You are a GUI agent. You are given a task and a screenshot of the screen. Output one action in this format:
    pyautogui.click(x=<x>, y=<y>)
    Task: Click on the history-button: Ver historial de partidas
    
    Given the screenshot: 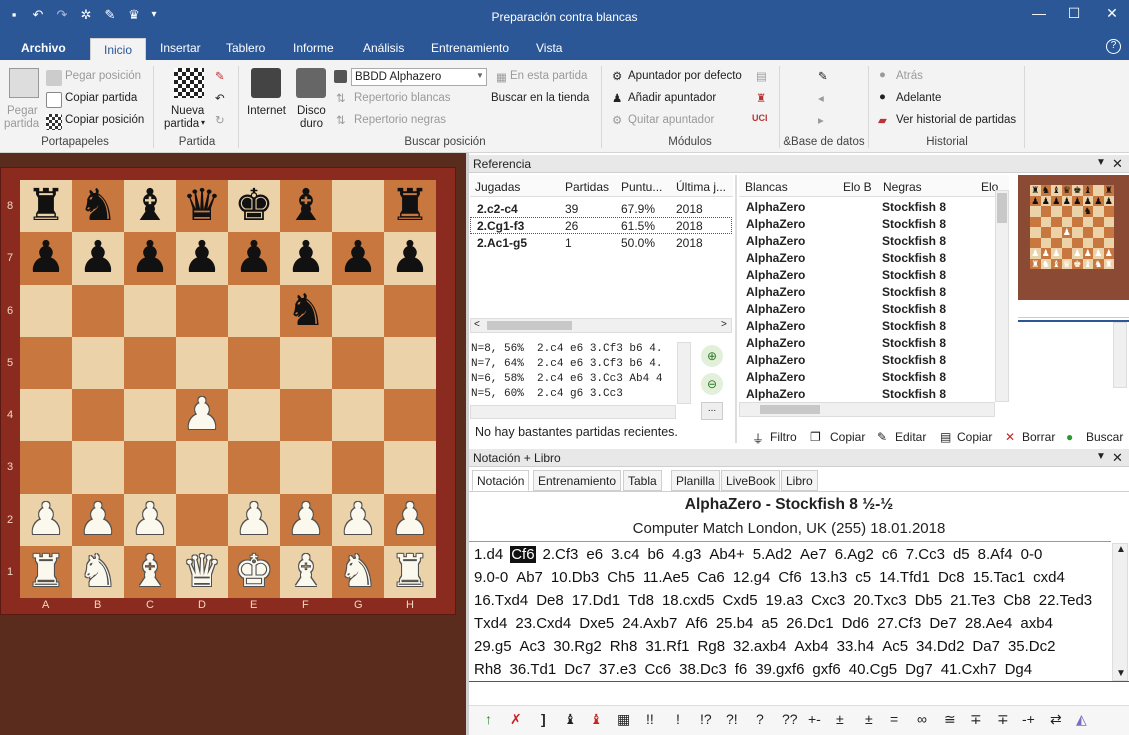 What is the action you would take?
    pyautogui.click(x=956, y=120)
    